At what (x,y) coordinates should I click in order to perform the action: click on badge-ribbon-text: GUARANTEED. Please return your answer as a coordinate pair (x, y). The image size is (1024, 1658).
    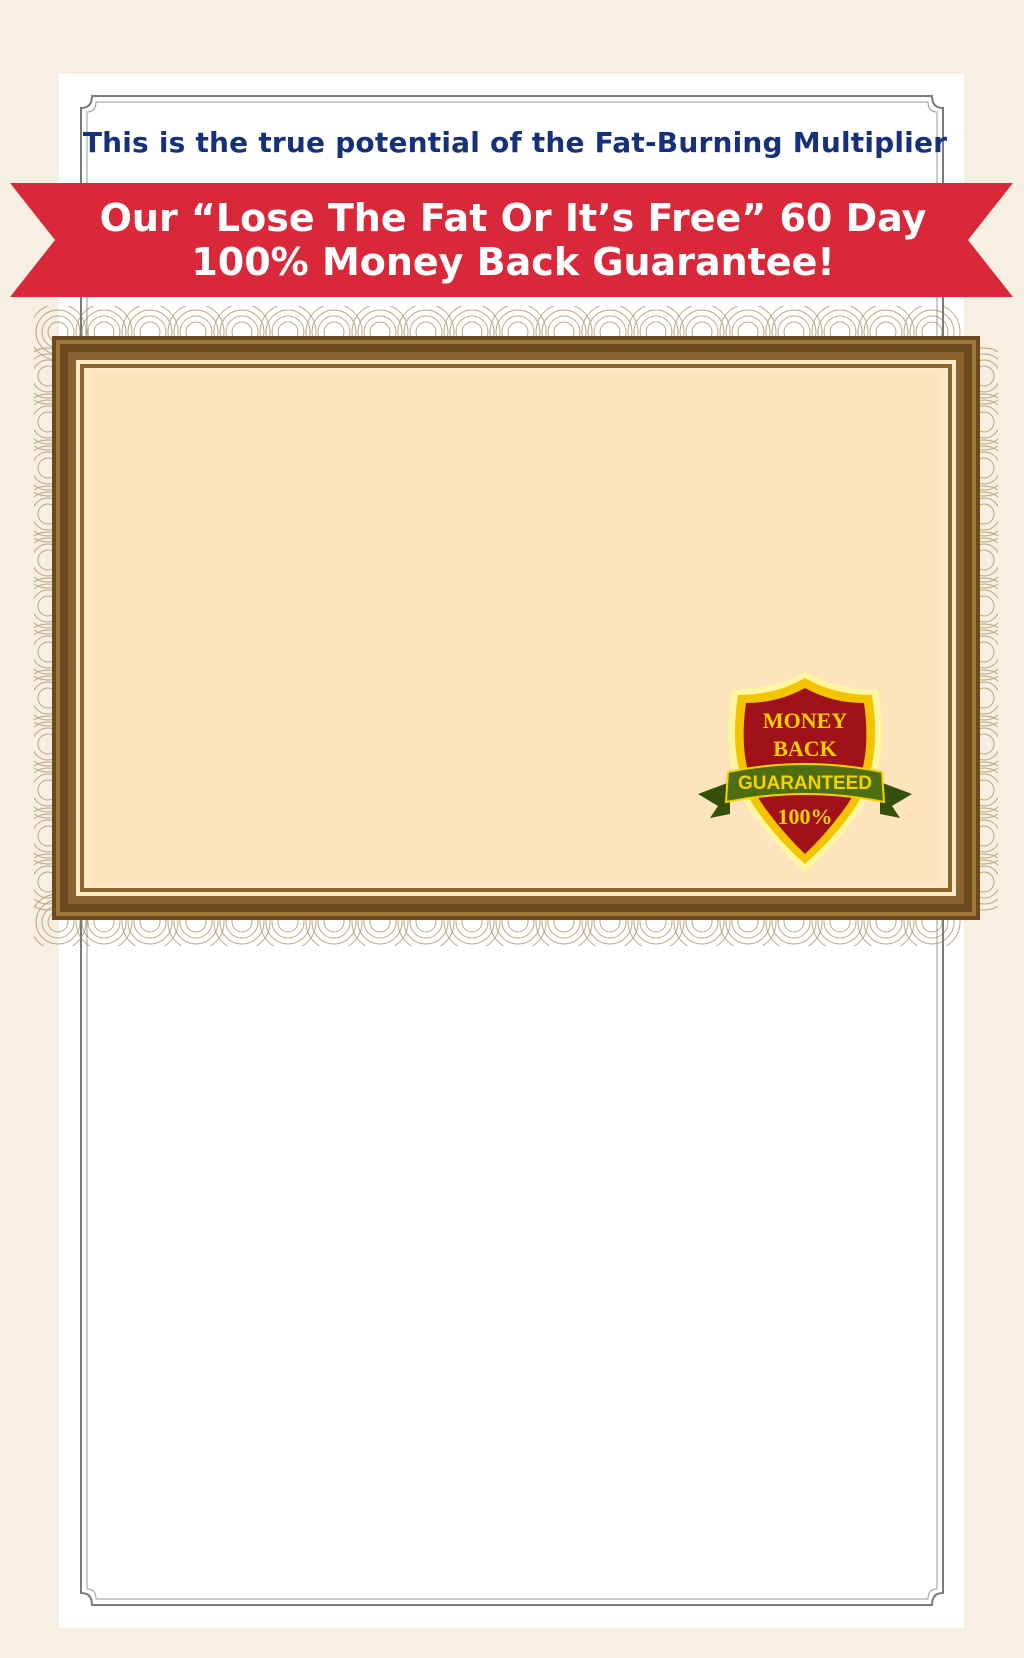
    Looking at the image, I should click on (805, 783).